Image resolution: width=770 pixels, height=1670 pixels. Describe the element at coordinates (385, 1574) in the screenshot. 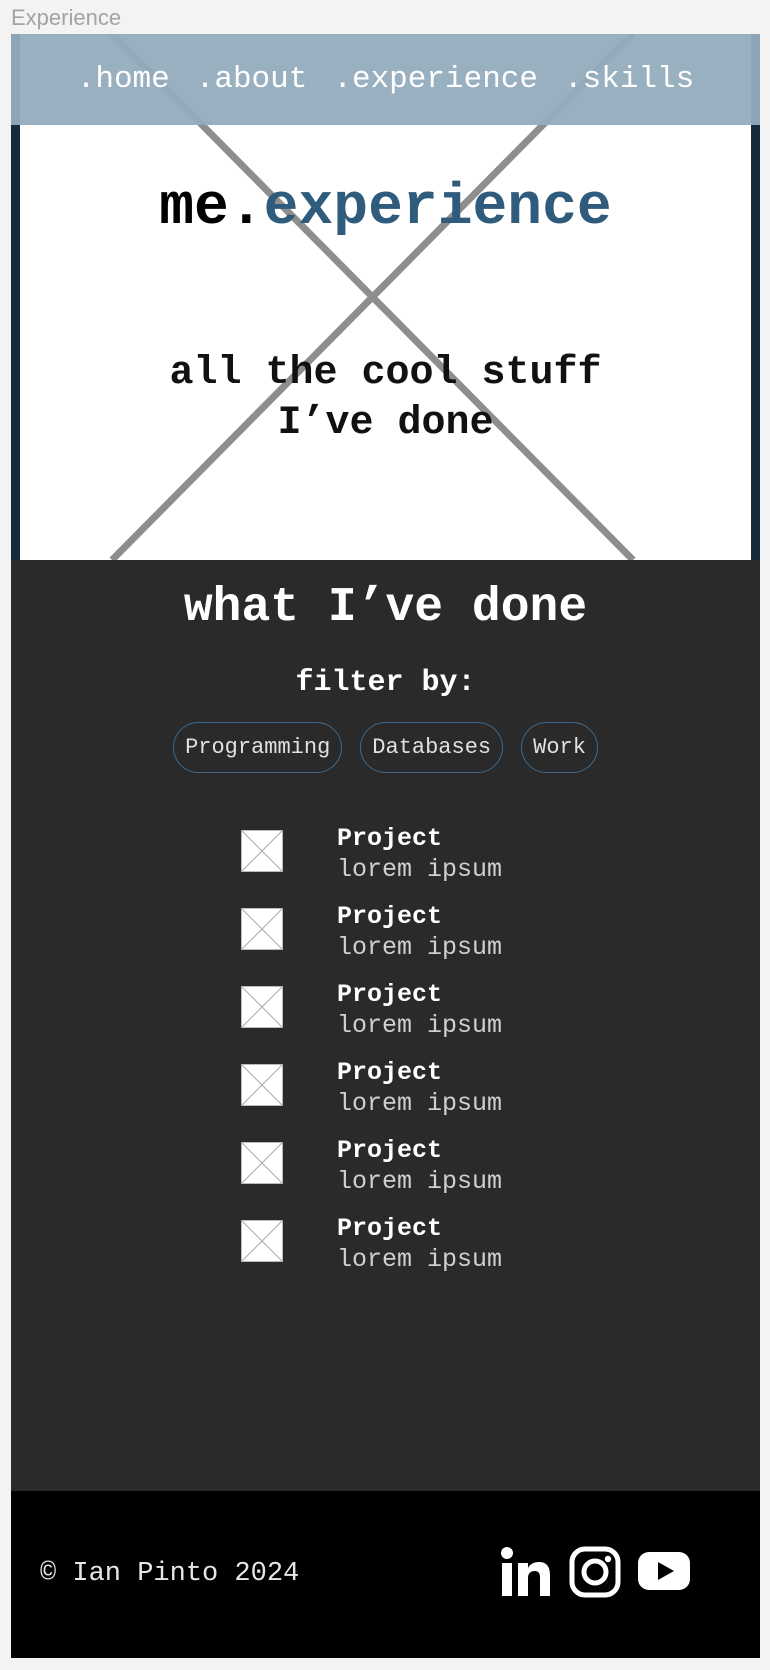

I see `footer: © Ian Pinto 2024` at that location.